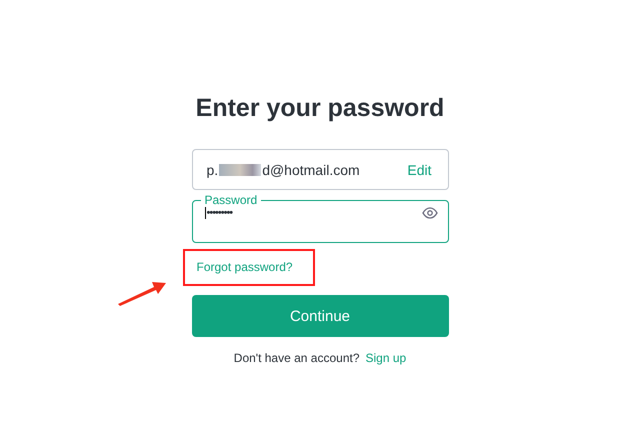 The image size is (640, 429). Describe the element at coordinates (297, 358) in the screenshot. I see `signup-prompt: Don't have an account?` at that location.